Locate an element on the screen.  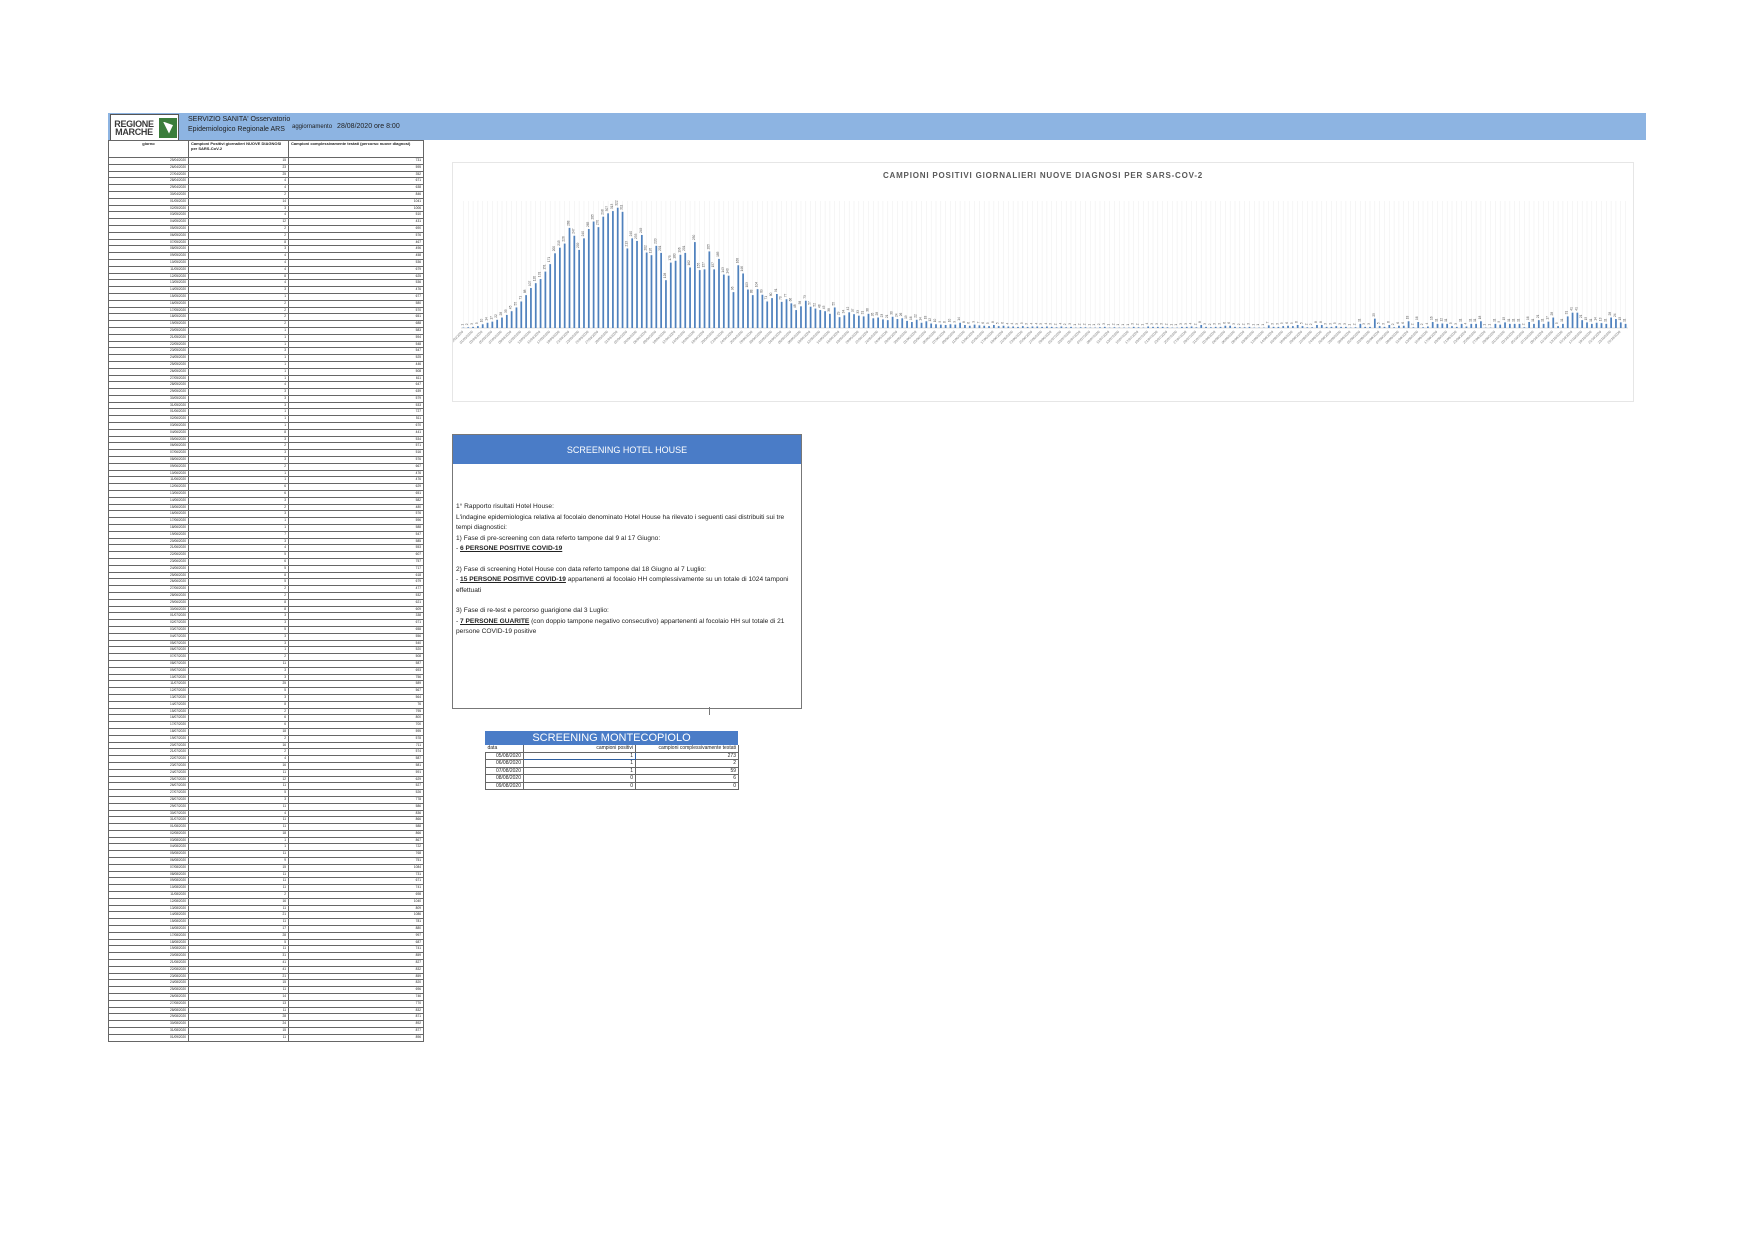
chart-data-label: 66 is located at coordinates (790, 300).